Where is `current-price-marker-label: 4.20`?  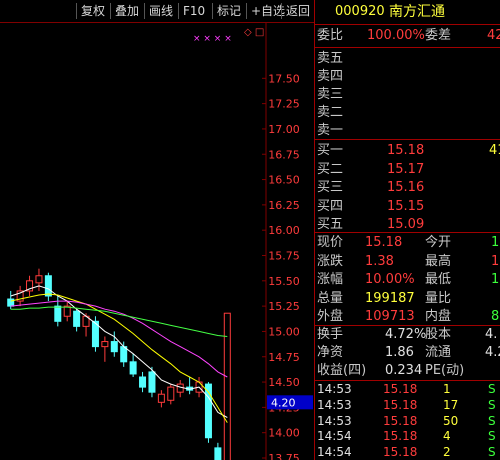 current-price-marker-label: 4.20 is located at coordinates (283, 402).